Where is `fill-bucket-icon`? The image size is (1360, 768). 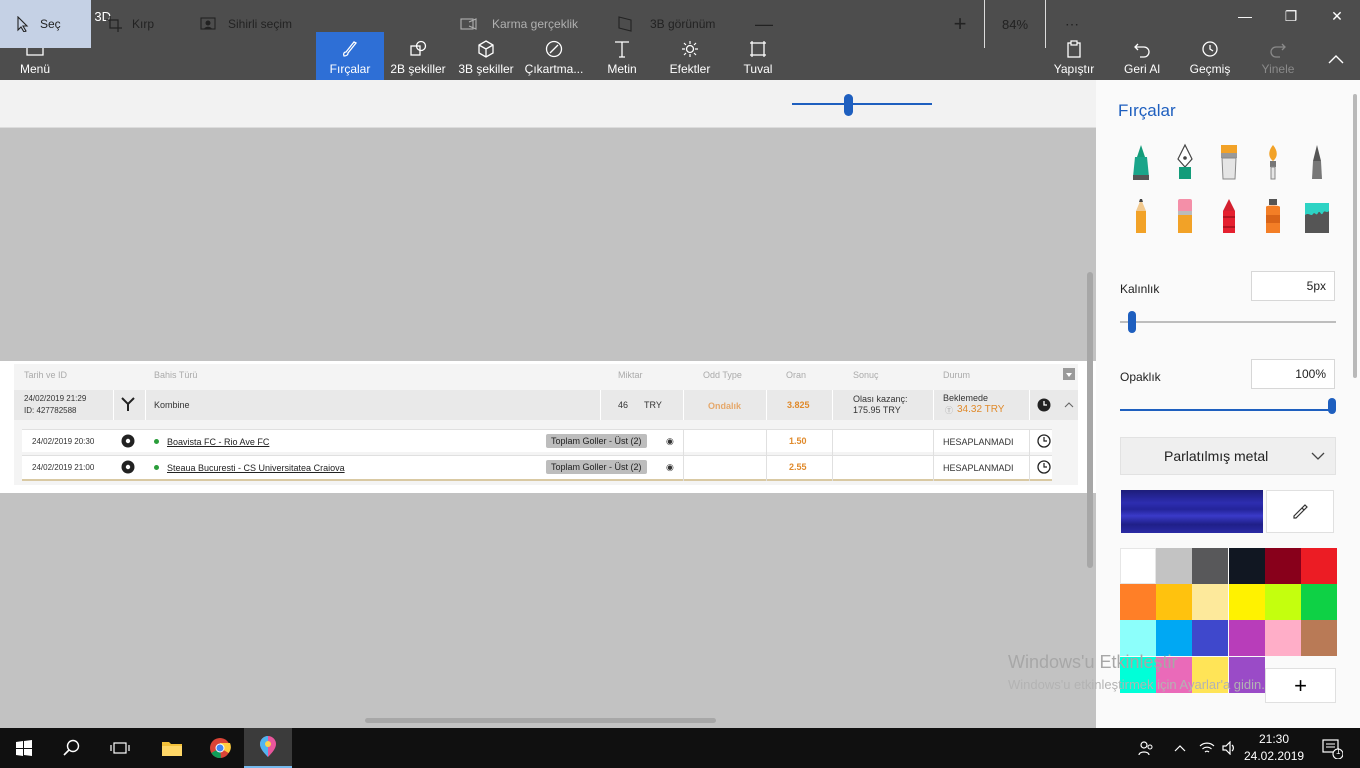 fill-bucket-icon is located at coordinates (1317, 217).